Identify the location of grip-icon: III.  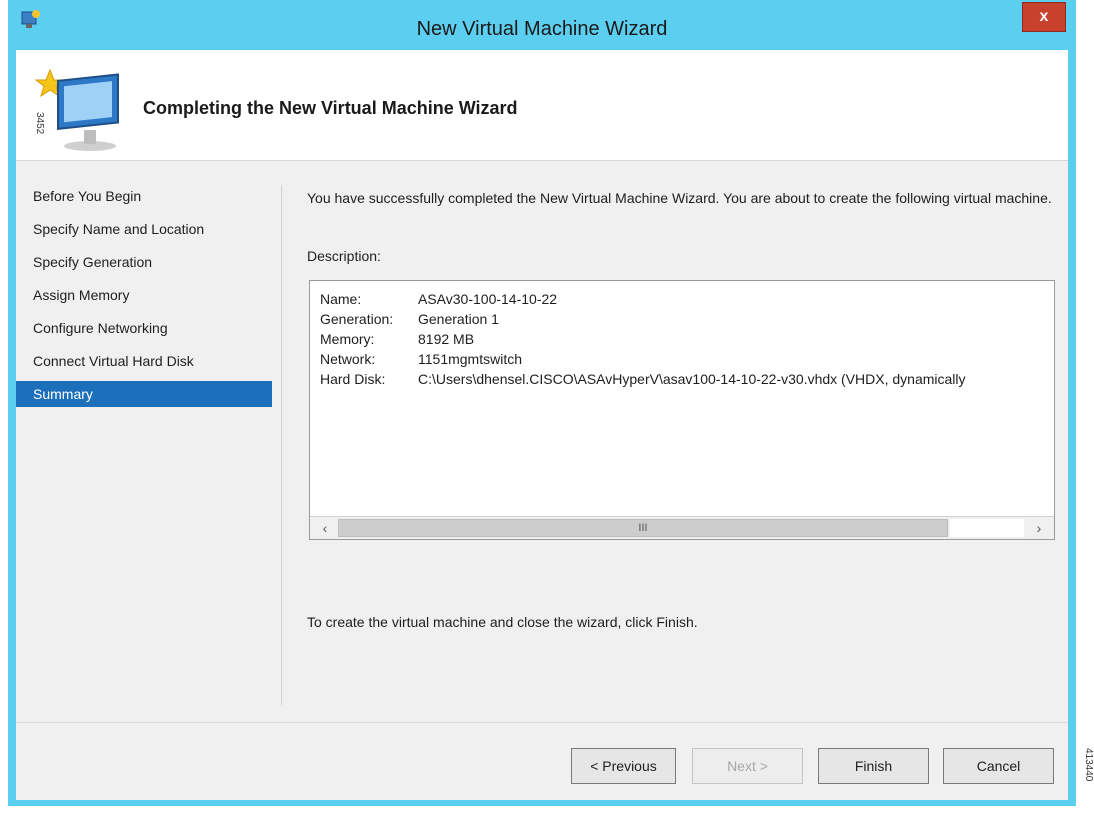
(643, 528).